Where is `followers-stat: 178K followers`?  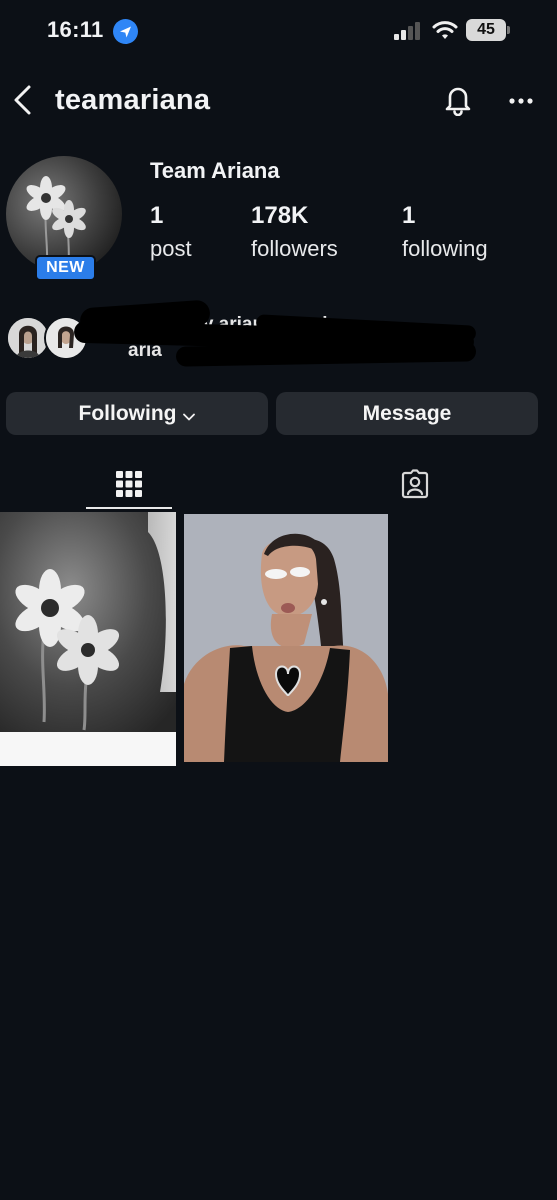 followers-stat: 178K followers is located at coordinates (294, 232).